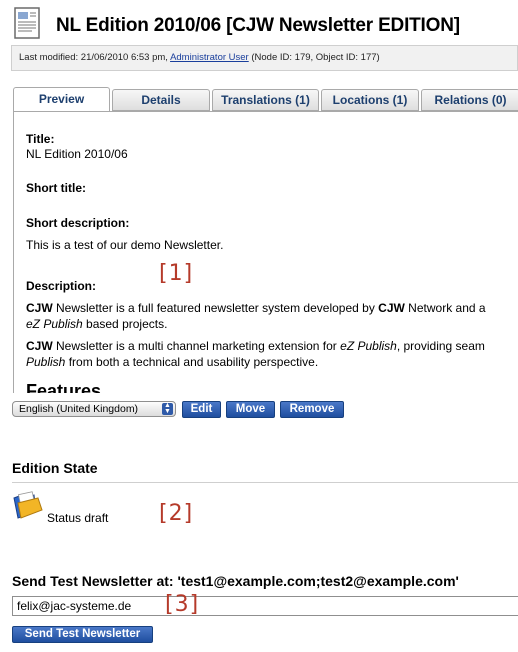 This screenshot has width=518, height=652. What do you see at coordinates (40, 139) in the screenshot?
I see `title-label: Title:` at bounding box center [40, 139].